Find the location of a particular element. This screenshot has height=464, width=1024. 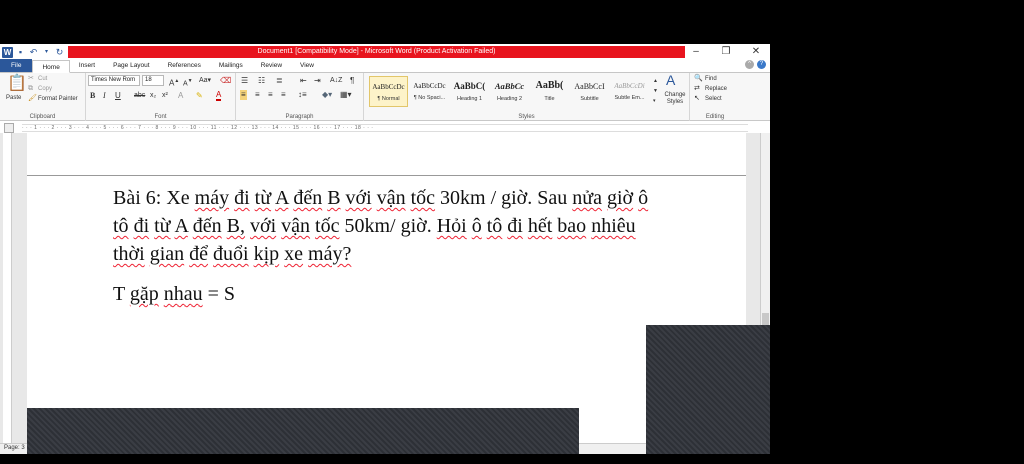

superscript-icon: x² is located at coordinates (165, 96).